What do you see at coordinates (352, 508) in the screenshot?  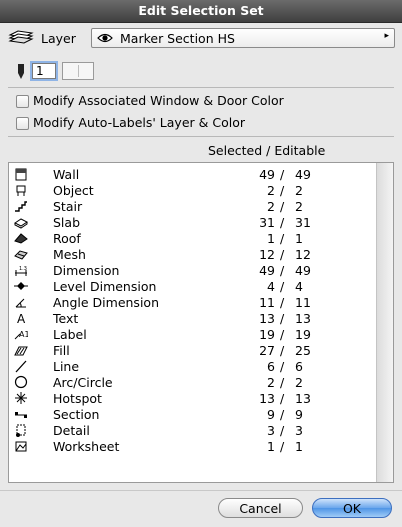 I see `ok-button: OK` at bounding box center [352, 508].